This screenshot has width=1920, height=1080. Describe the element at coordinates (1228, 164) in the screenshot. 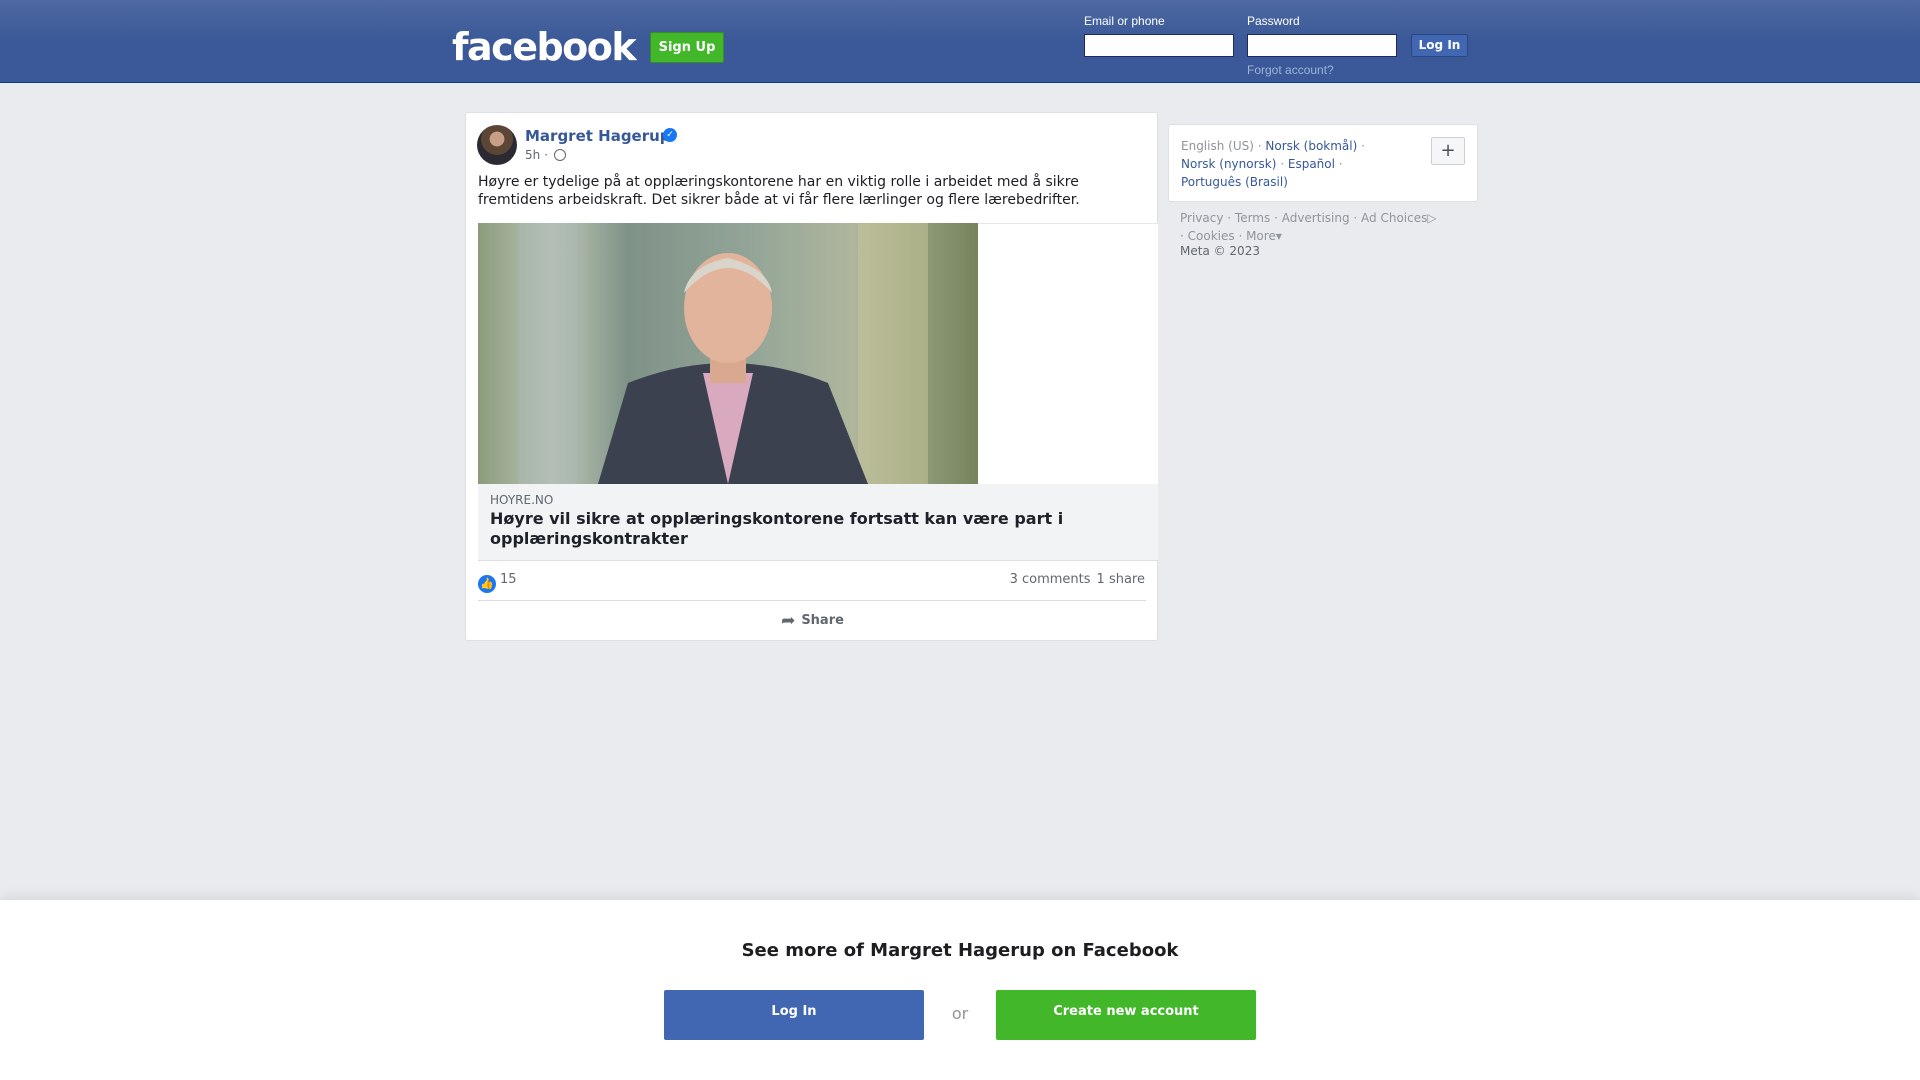

I see `language-link: Norsk (nynorsk)` at that location.